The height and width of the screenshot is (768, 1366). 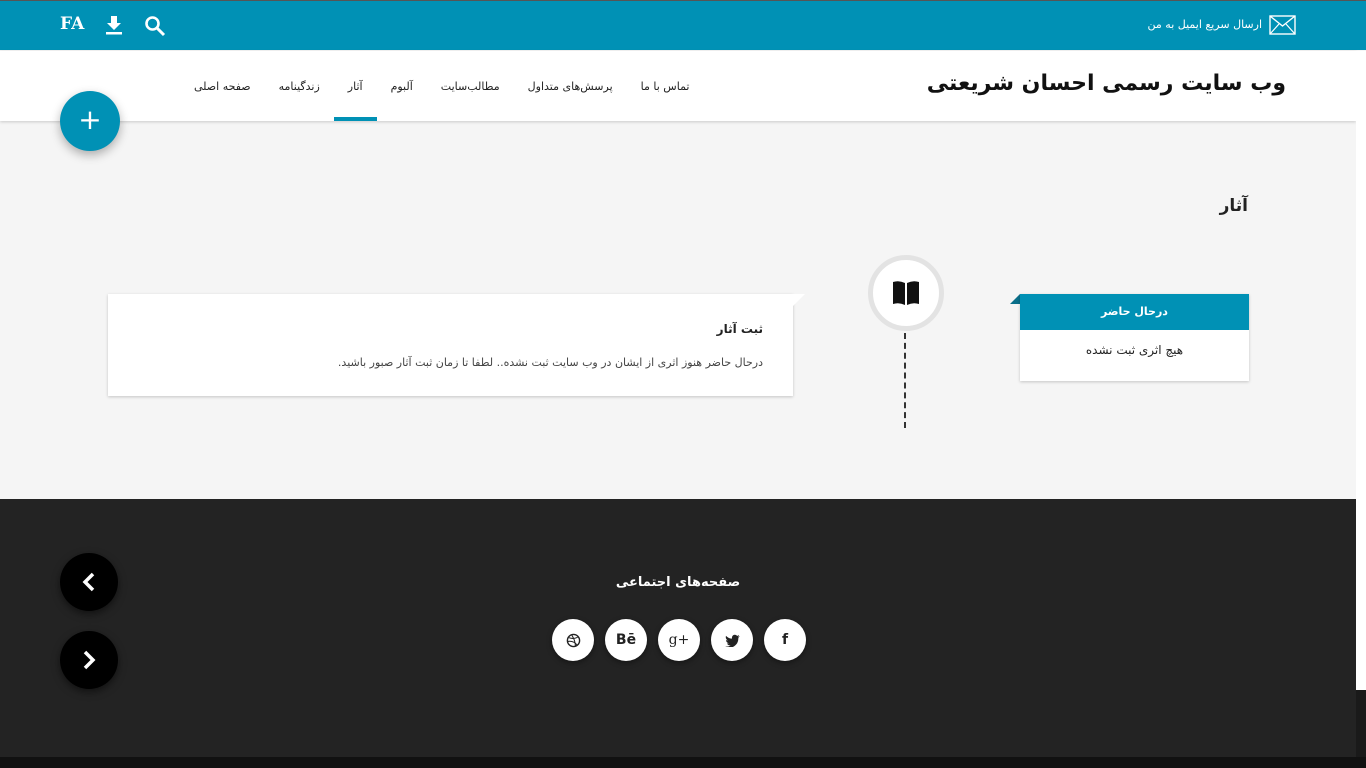 I want to click on scrollbar-track, so click(x=1361, y=404).